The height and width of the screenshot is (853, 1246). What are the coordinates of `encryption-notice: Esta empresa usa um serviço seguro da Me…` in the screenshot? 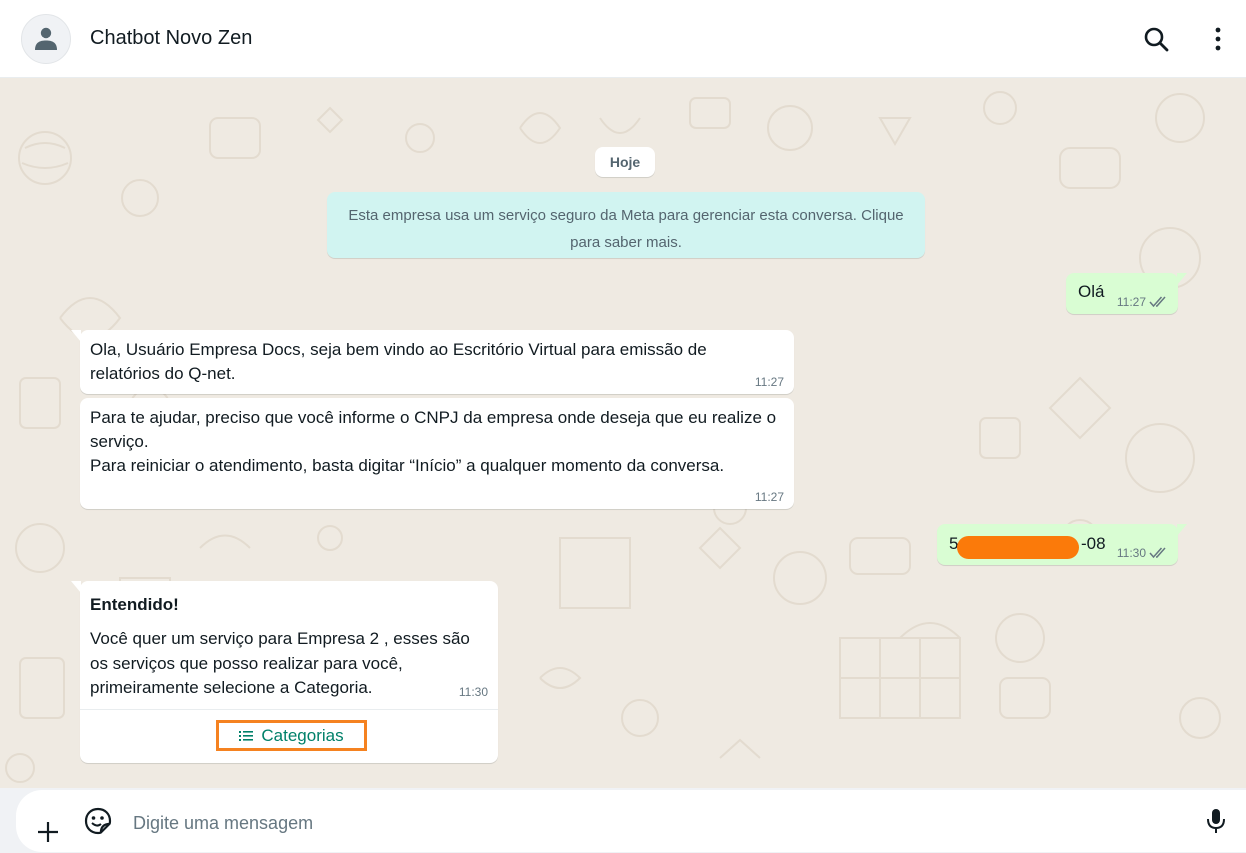 It's located at (626, 225).